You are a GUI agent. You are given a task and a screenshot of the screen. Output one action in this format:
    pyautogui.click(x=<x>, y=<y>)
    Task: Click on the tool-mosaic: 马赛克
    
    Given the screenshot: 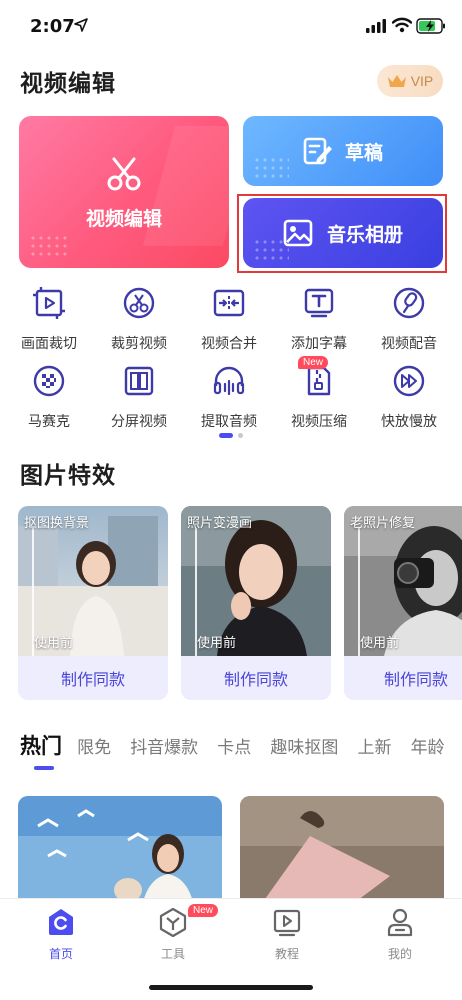 What is the action you would take?
    pyautogui.click(x=49, y=397)
    